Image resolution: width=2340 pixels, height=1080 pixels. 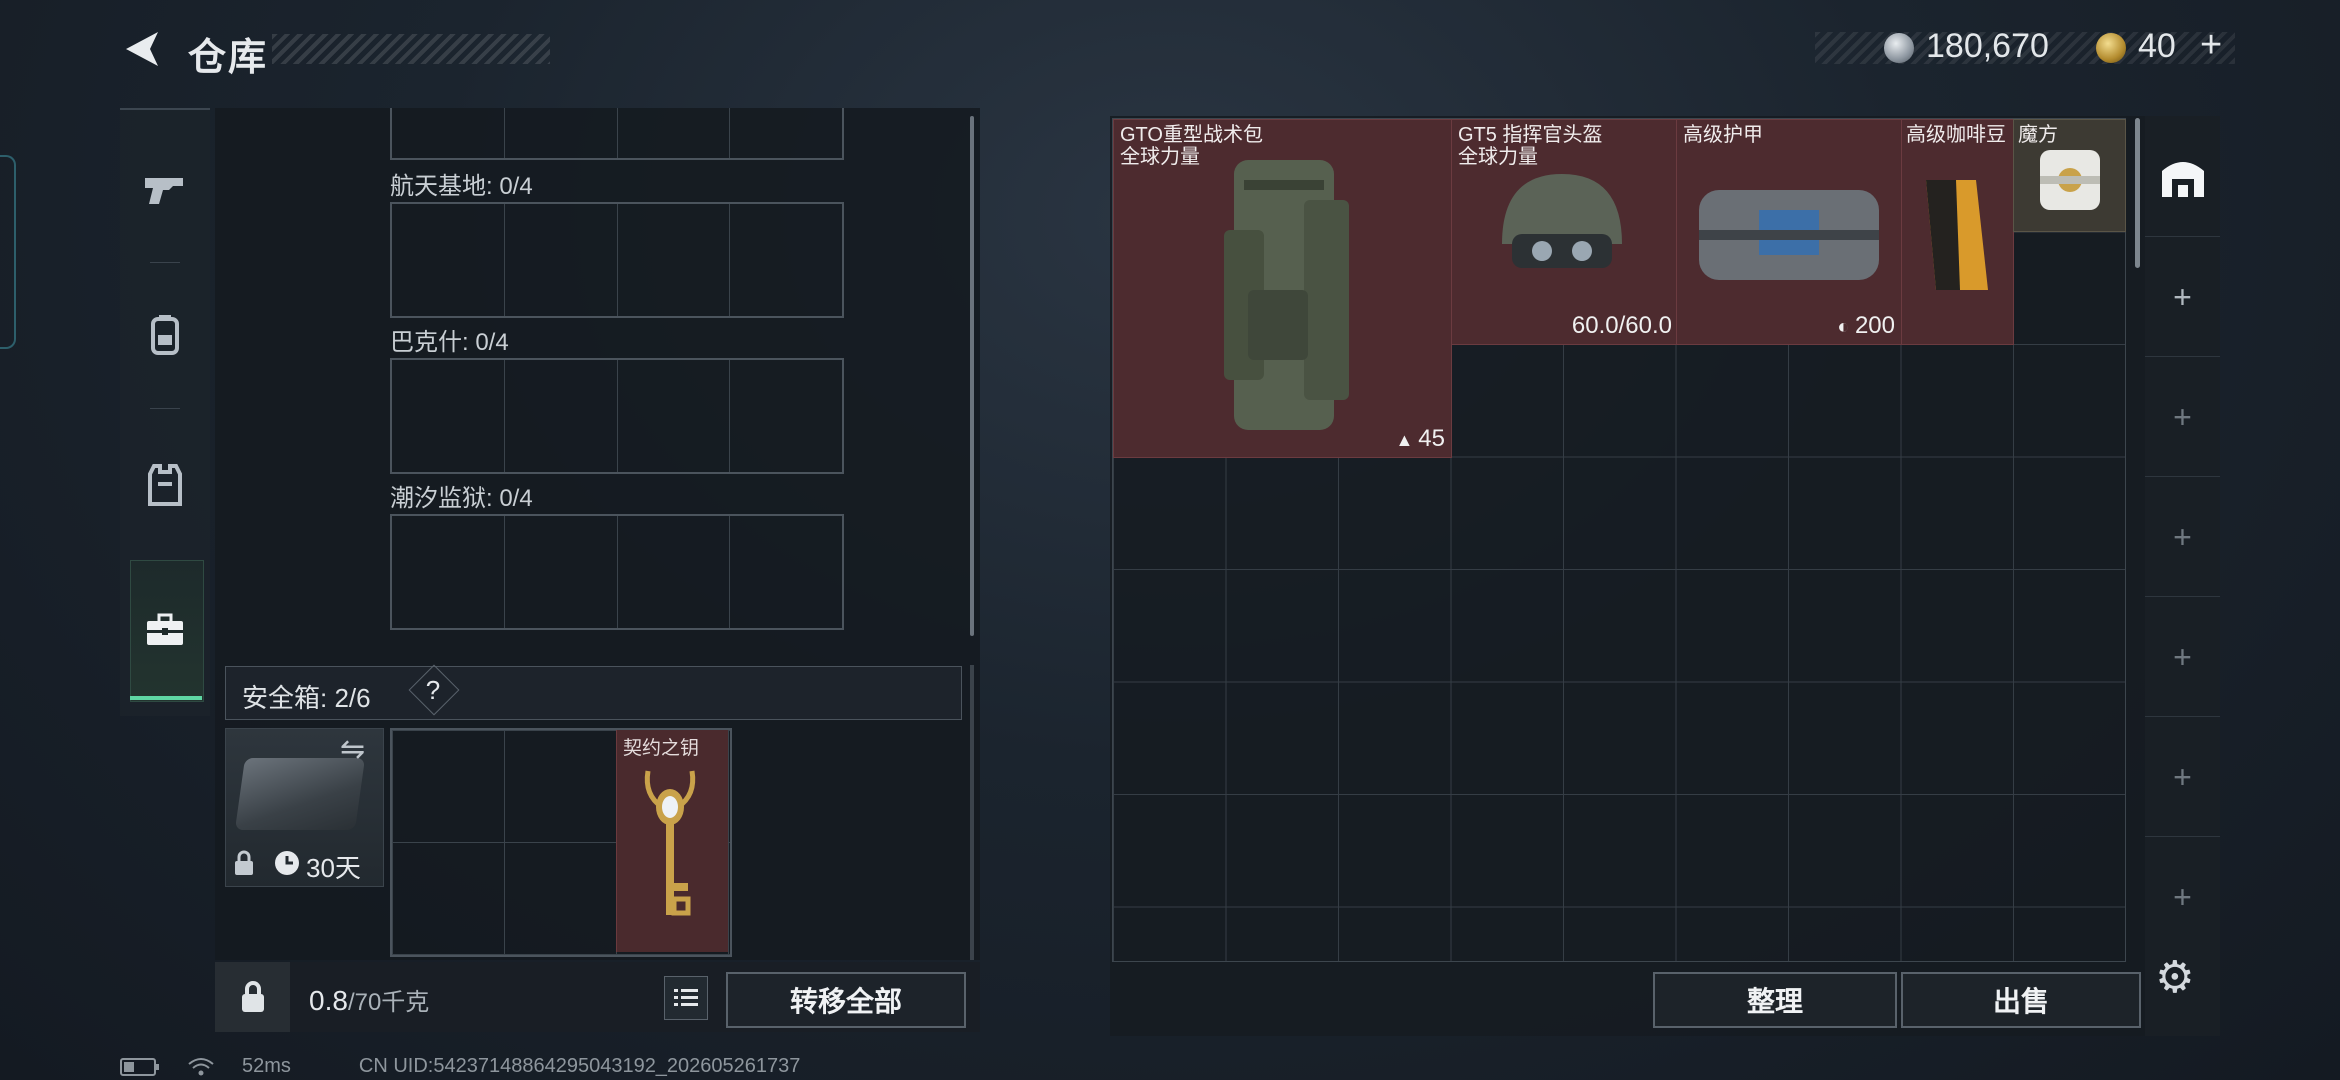 I want to click on warehouse-icon, so click(x=2182, y=179).